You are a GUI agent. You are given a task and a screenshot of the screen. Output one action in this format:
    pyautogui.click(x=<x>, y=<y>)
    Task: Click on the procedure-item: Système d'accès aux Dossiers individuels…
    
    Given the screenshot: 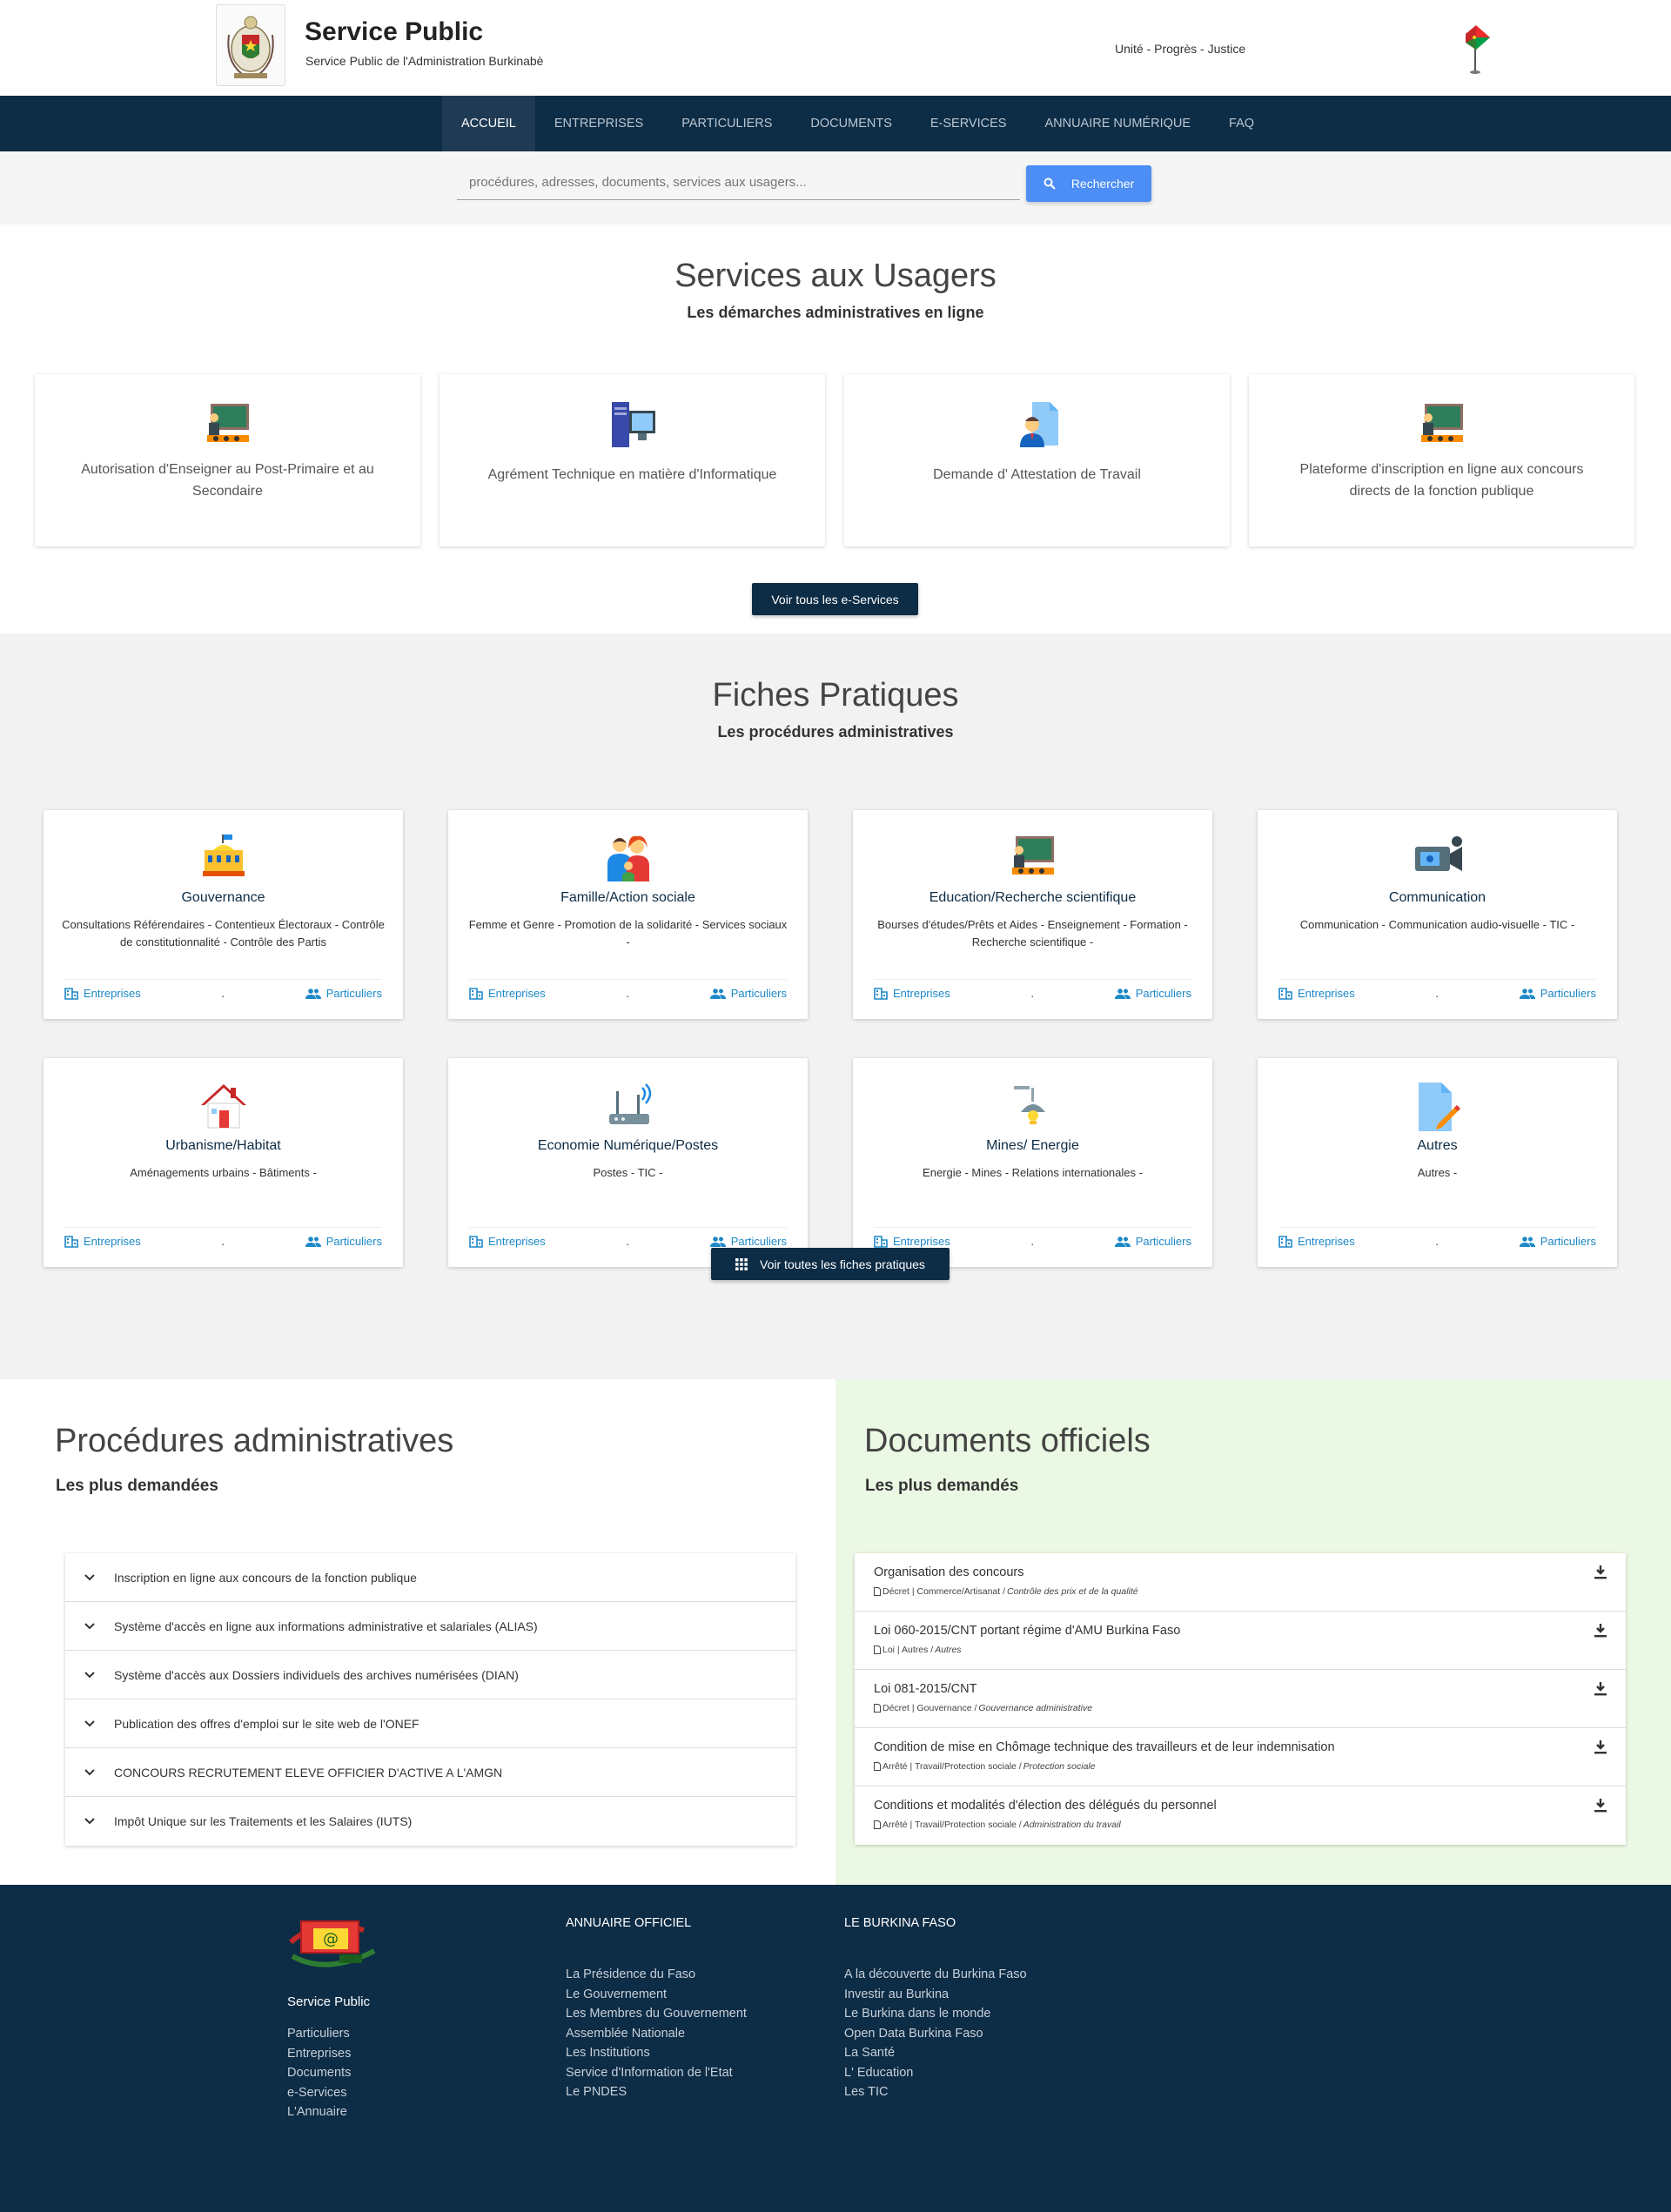 What is the action you would take?
    pyautogui.click(x=430, y=1675)
    